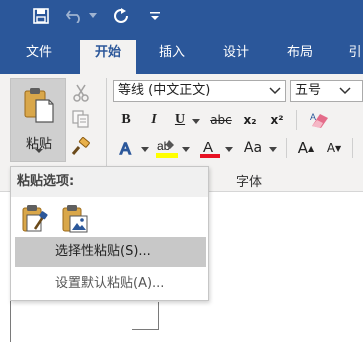  Describe the element at coordinates (39, 105) in the screenshot. I see `clipboard-icon` at that location.